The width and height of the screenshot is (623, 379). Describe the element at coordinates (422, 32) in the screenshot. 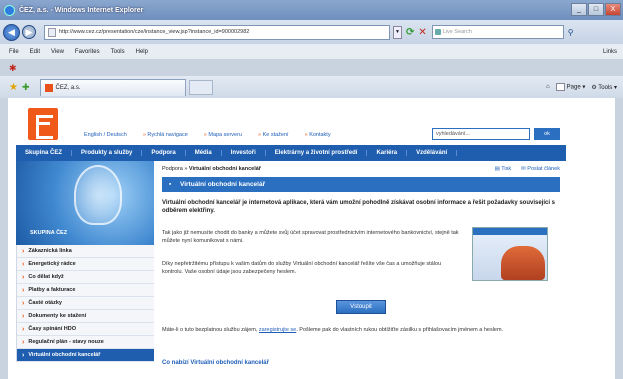

I see `stop-icon: ✕` at that location.